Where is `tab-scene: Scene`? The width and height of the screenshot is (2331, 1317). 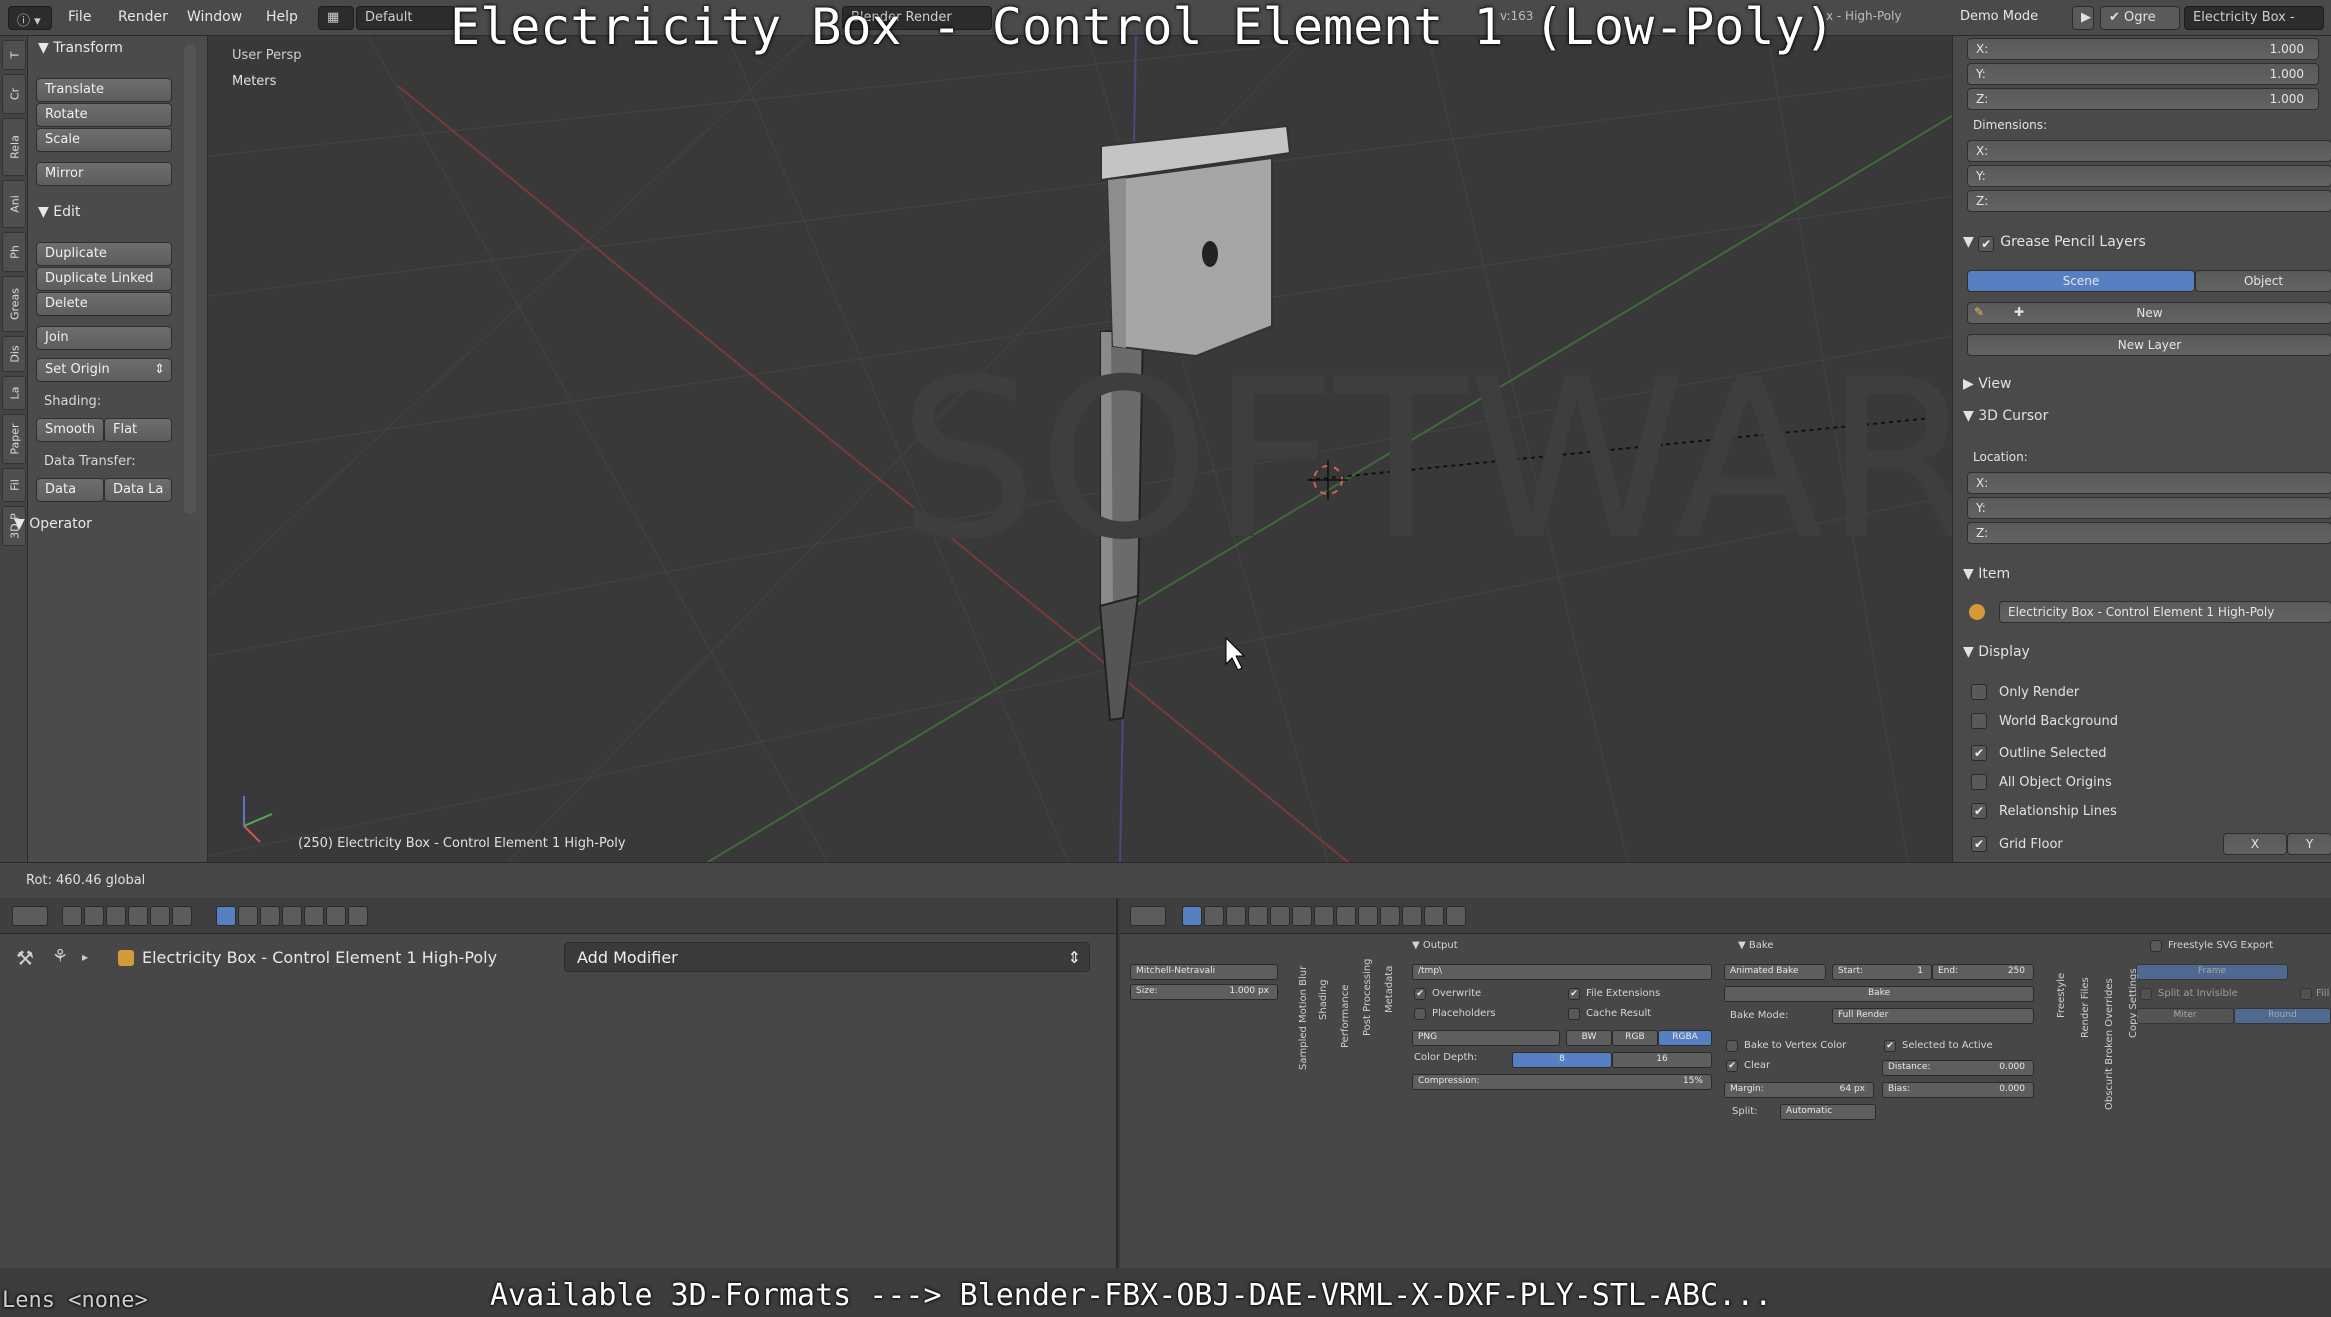 tab-scene: Scene is located at coordinates (2081, 281).